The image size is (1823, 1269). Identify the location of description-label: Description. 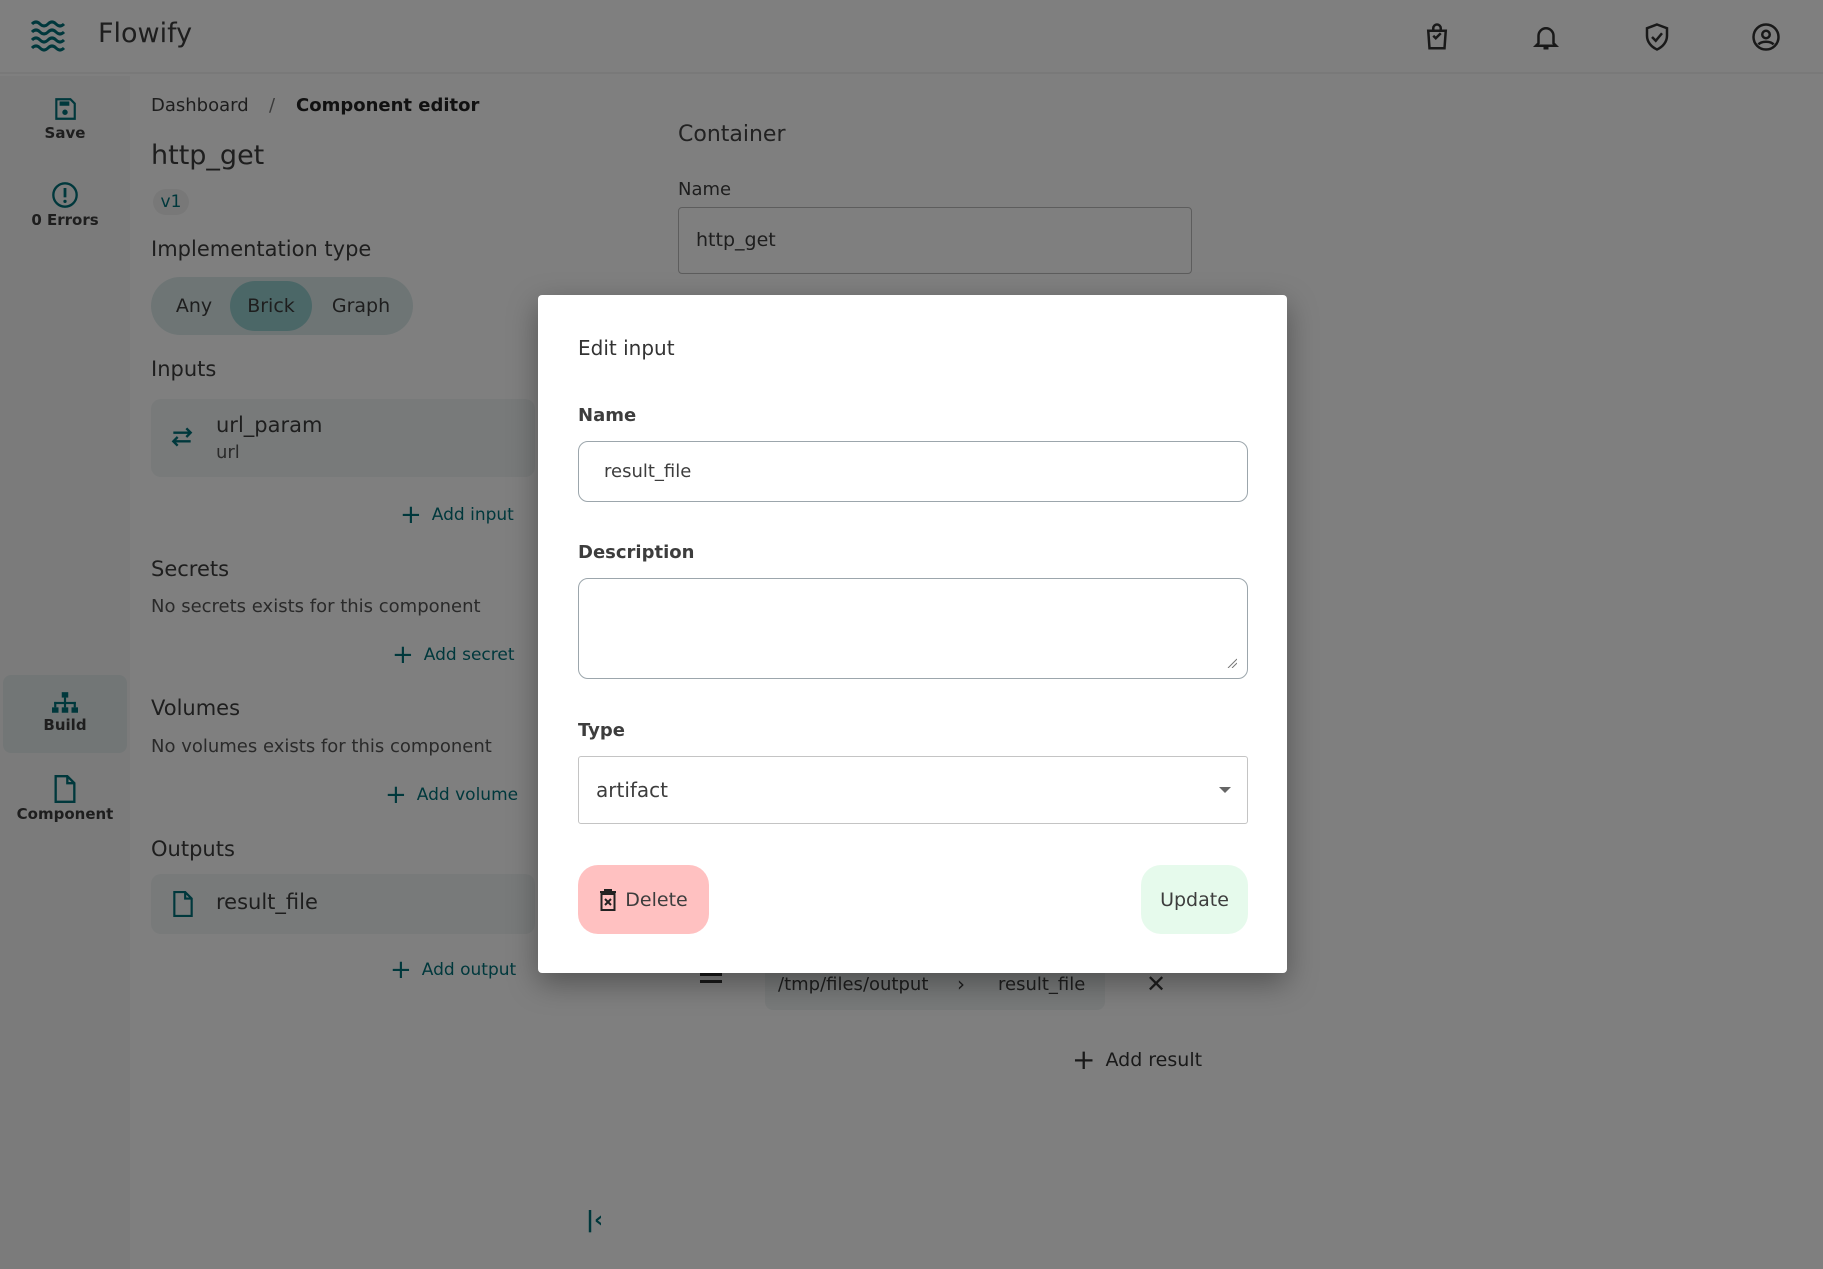
(636, 552).